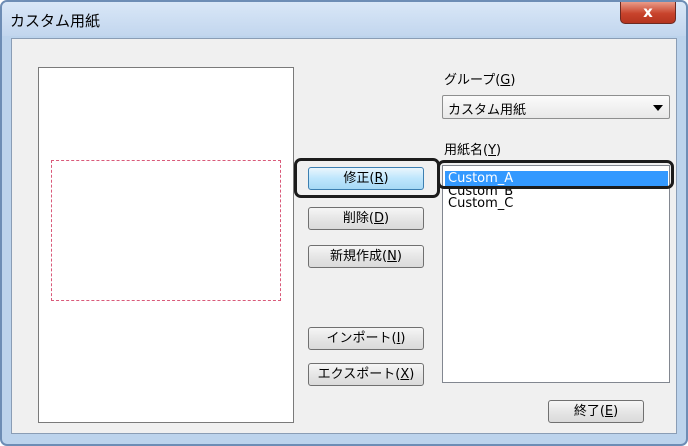 This screenshot has height=446, width=688. I want to click on close-button: x, so click(648, 13).